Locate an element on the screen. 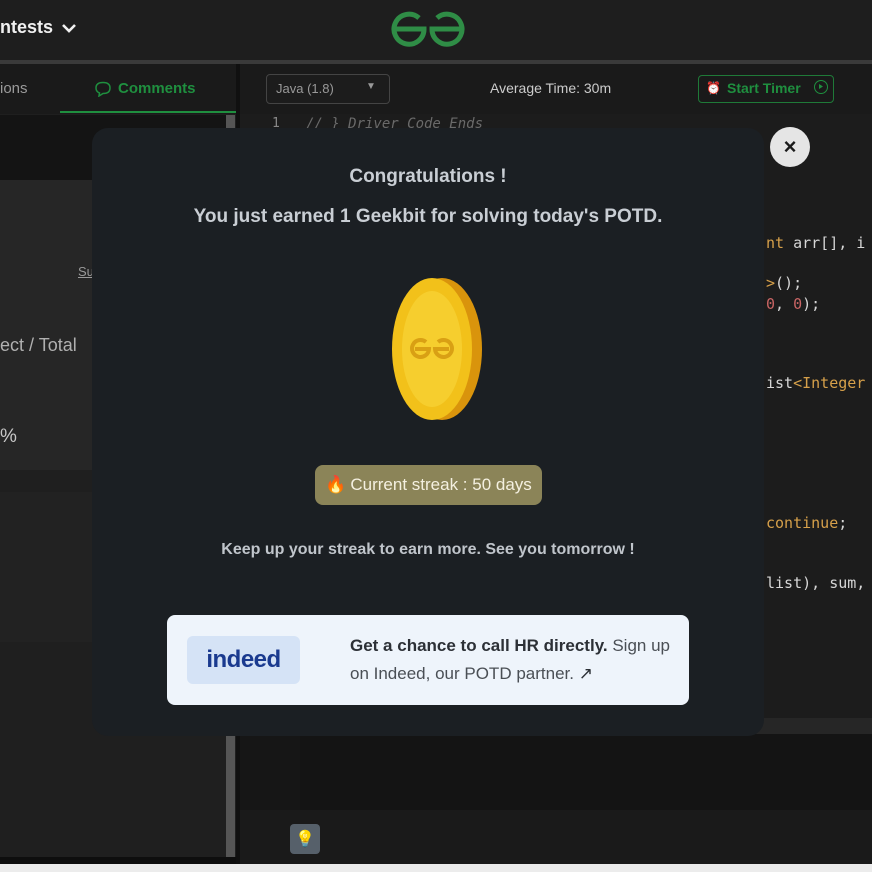  current-streak-badge: 🔥 Current streak : 50 days is located at coordinates (428, 485).